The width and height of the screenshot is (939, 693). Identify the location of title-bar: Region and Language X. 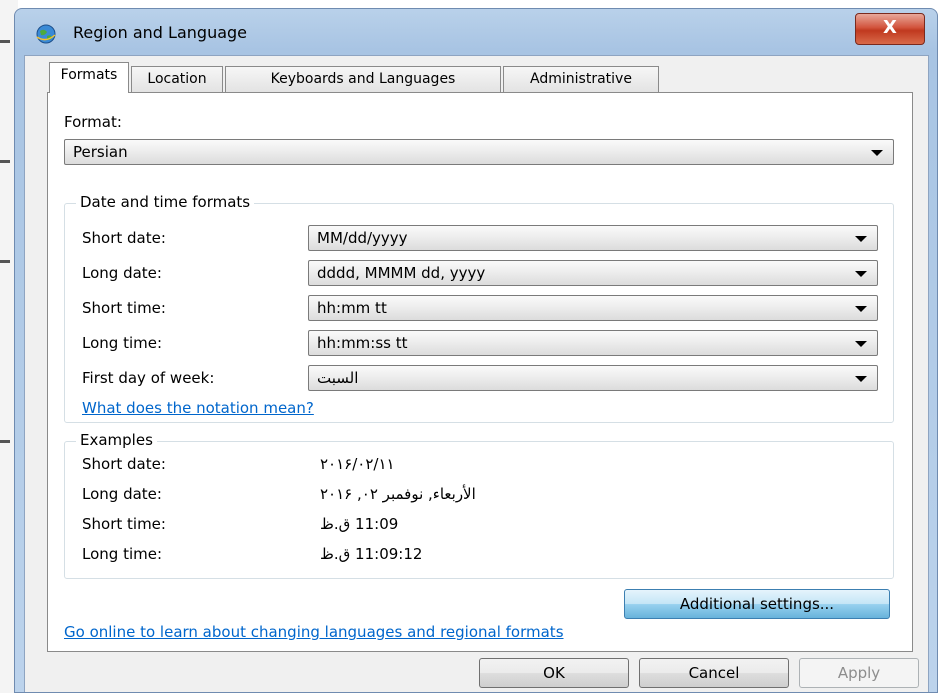
(476, 32).